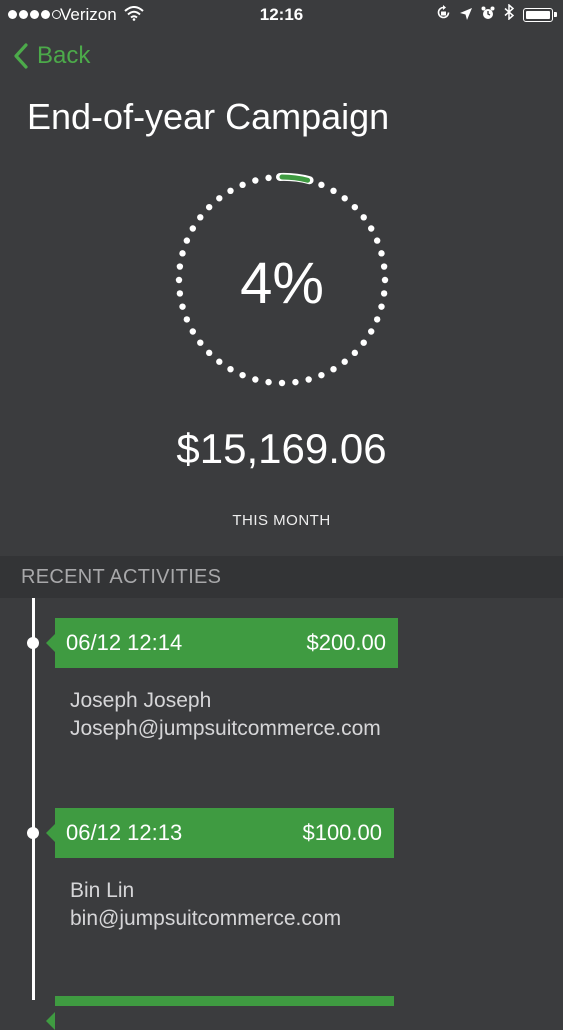  I want to click on activity-amount: $100.00, so click(342, 832).